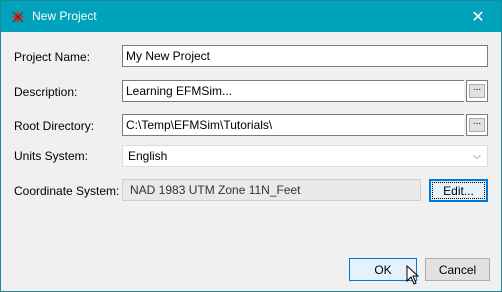 Image resolution: width=502 pixels, height=292 pixels. I want to click on project-name-label: Project Name:, so click(52, 57).